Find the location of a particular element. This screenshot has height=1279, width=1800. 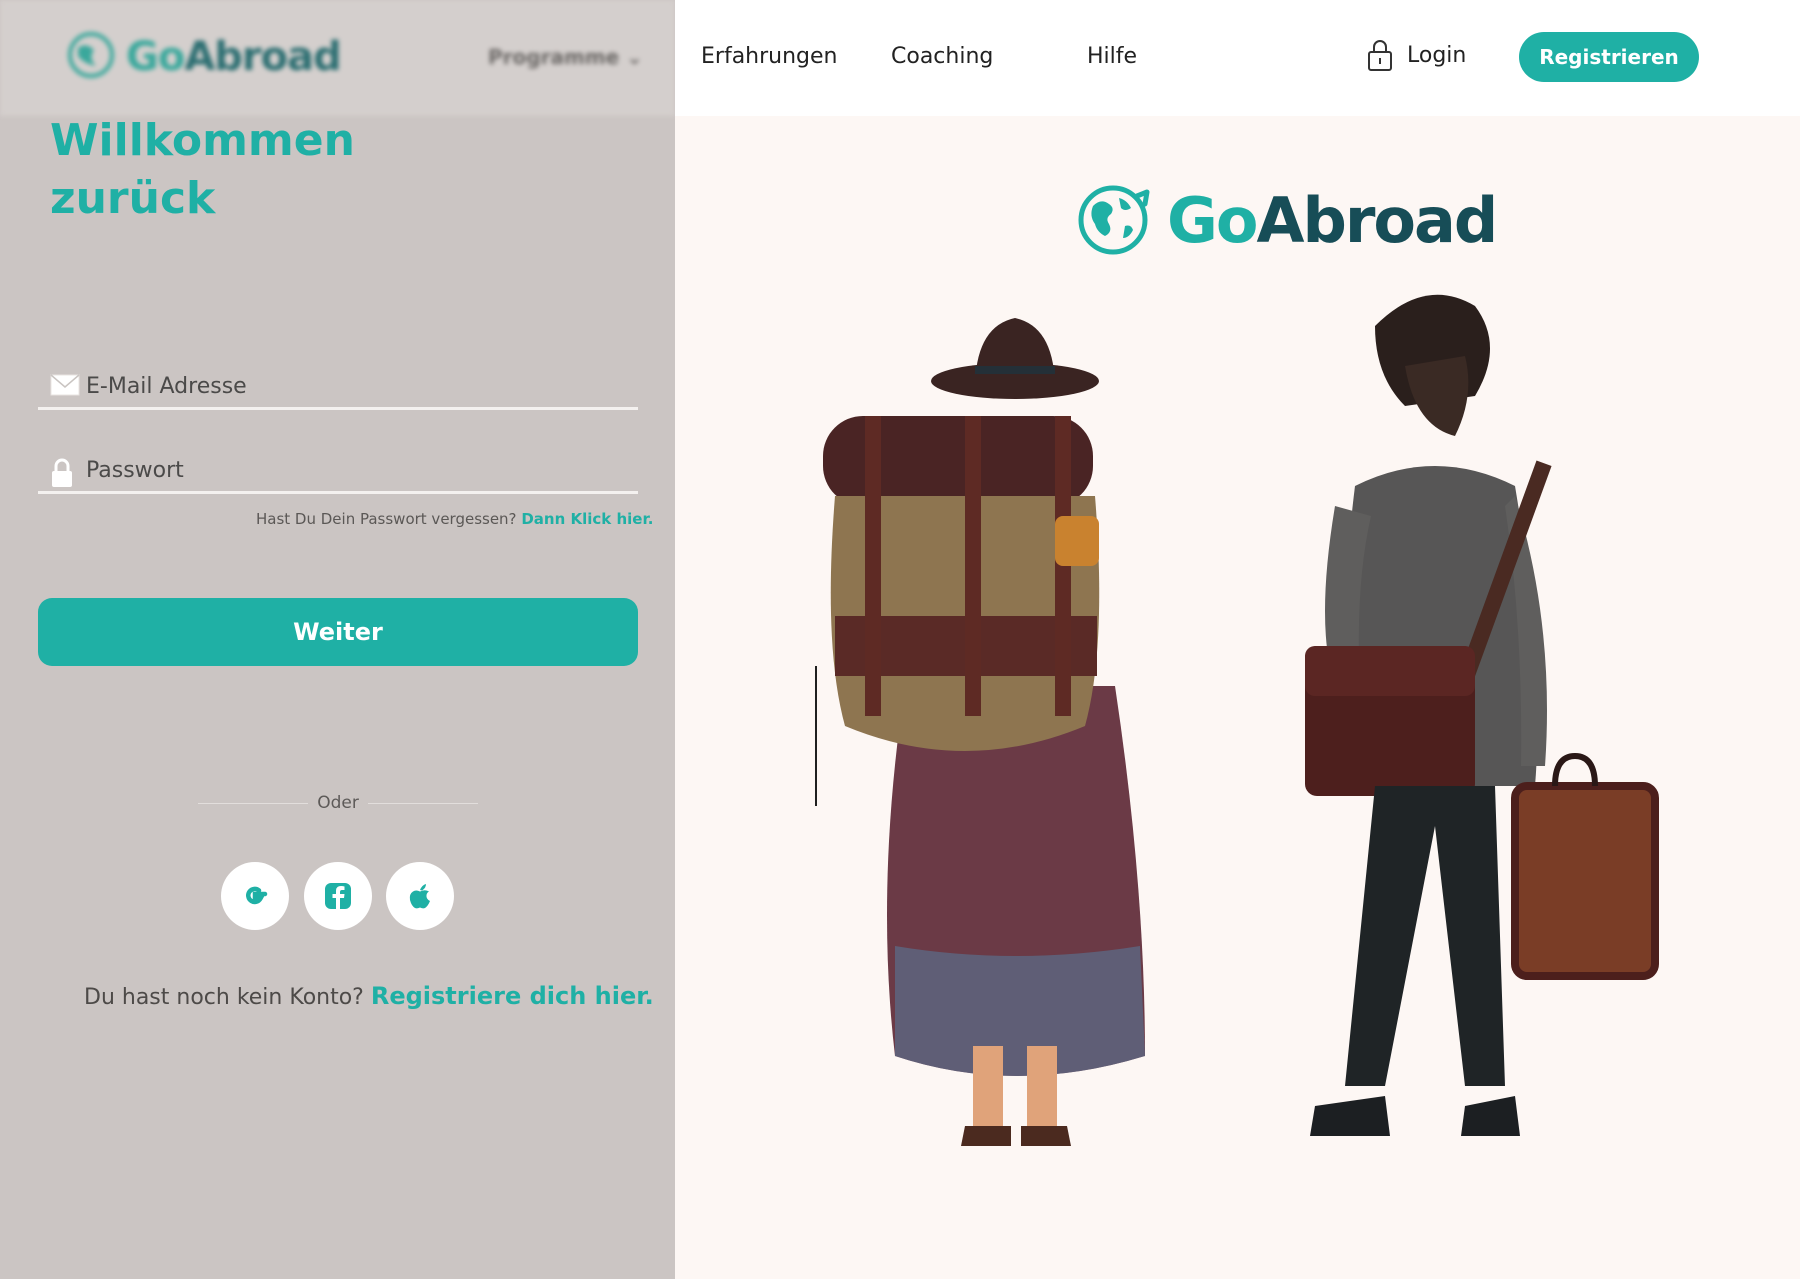

woman-traveler is located at coordinates (980, 732).